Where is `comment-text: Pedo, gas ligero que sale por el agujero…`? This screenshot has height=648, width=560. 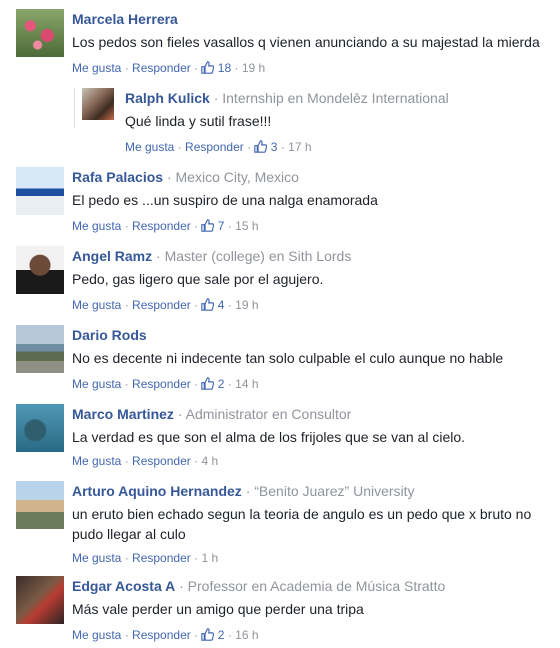 comment-text: Pedo, gas ligero que sale por el agujero… is located at coordinates (198, 279).